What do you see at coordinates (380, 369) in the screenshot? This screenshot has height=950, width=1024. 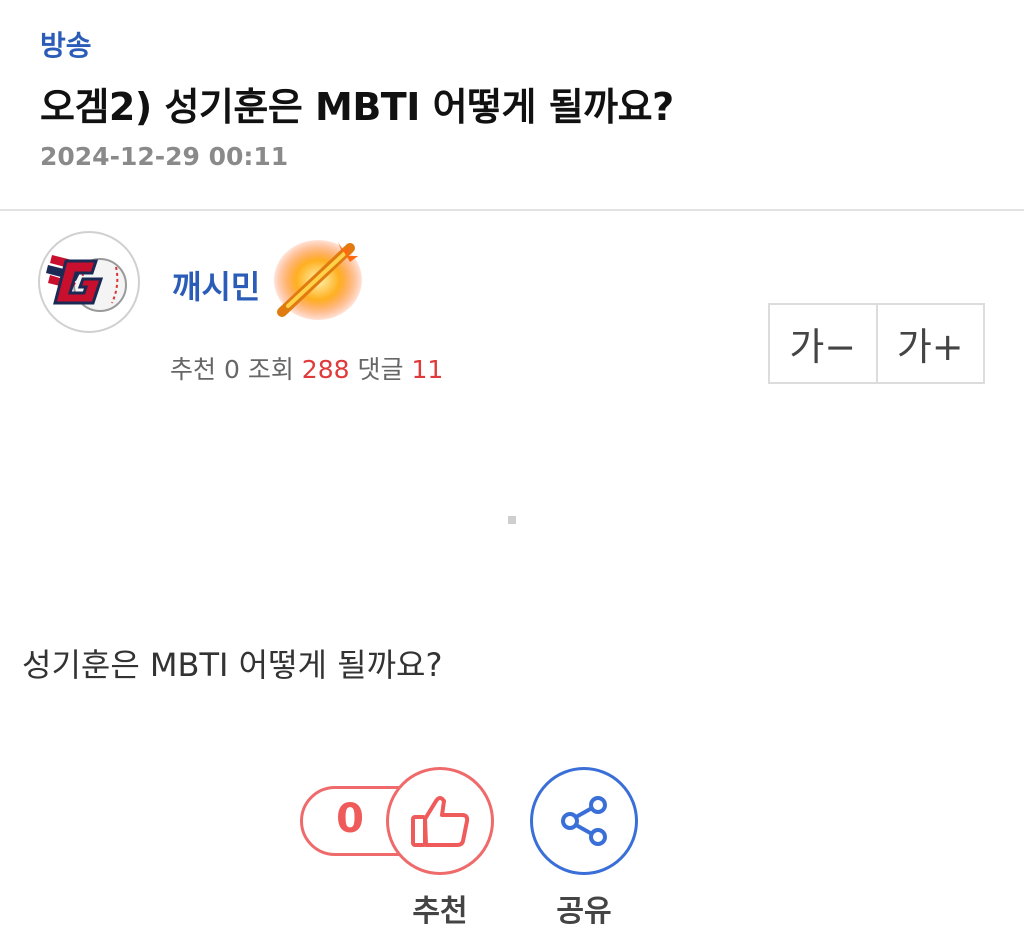 I see `comments-stat-label: 댓글` at bounding box center [380, 369].